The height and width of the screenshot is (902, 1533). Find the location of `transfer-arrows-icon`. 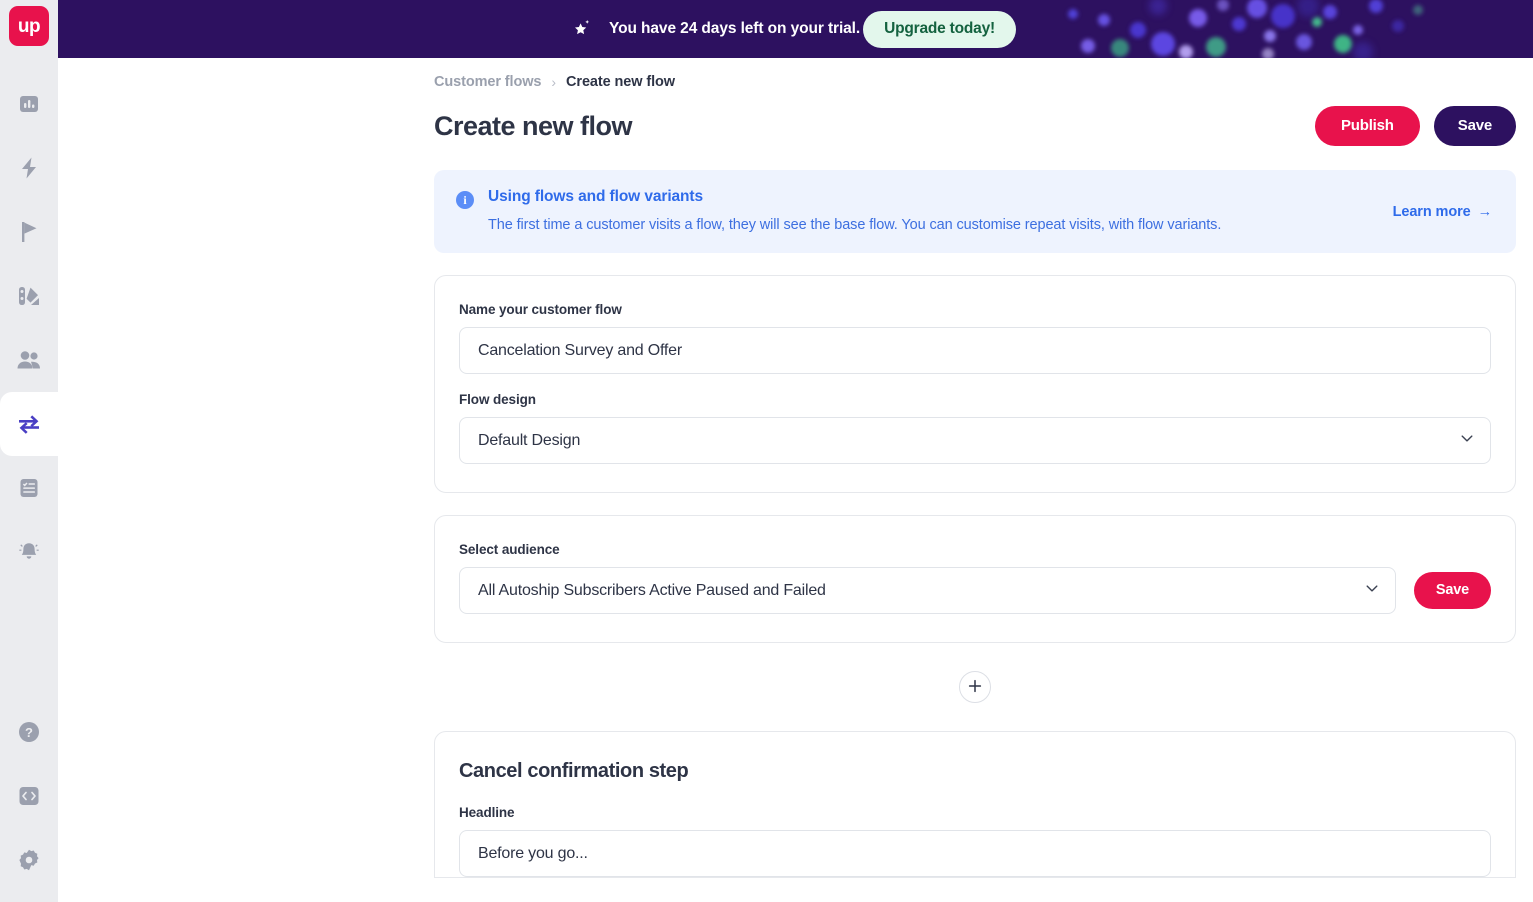

transfer-arrows-icon is located at coordinates (29, 424).